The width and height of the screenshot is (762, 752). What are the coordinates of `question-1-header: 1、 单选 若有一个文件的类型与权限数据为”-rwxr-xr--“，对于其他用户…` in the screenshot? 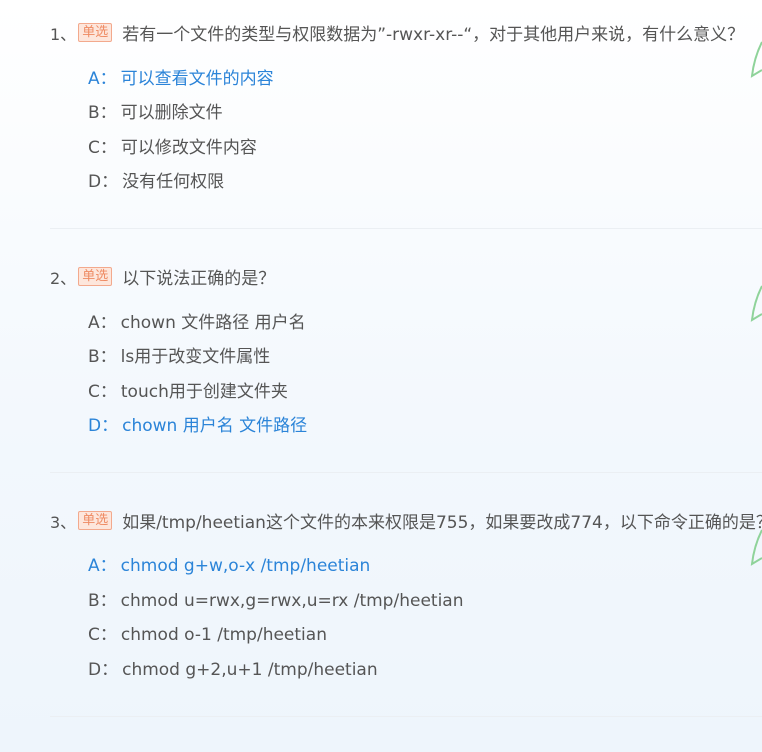 It's located at (397, 32).